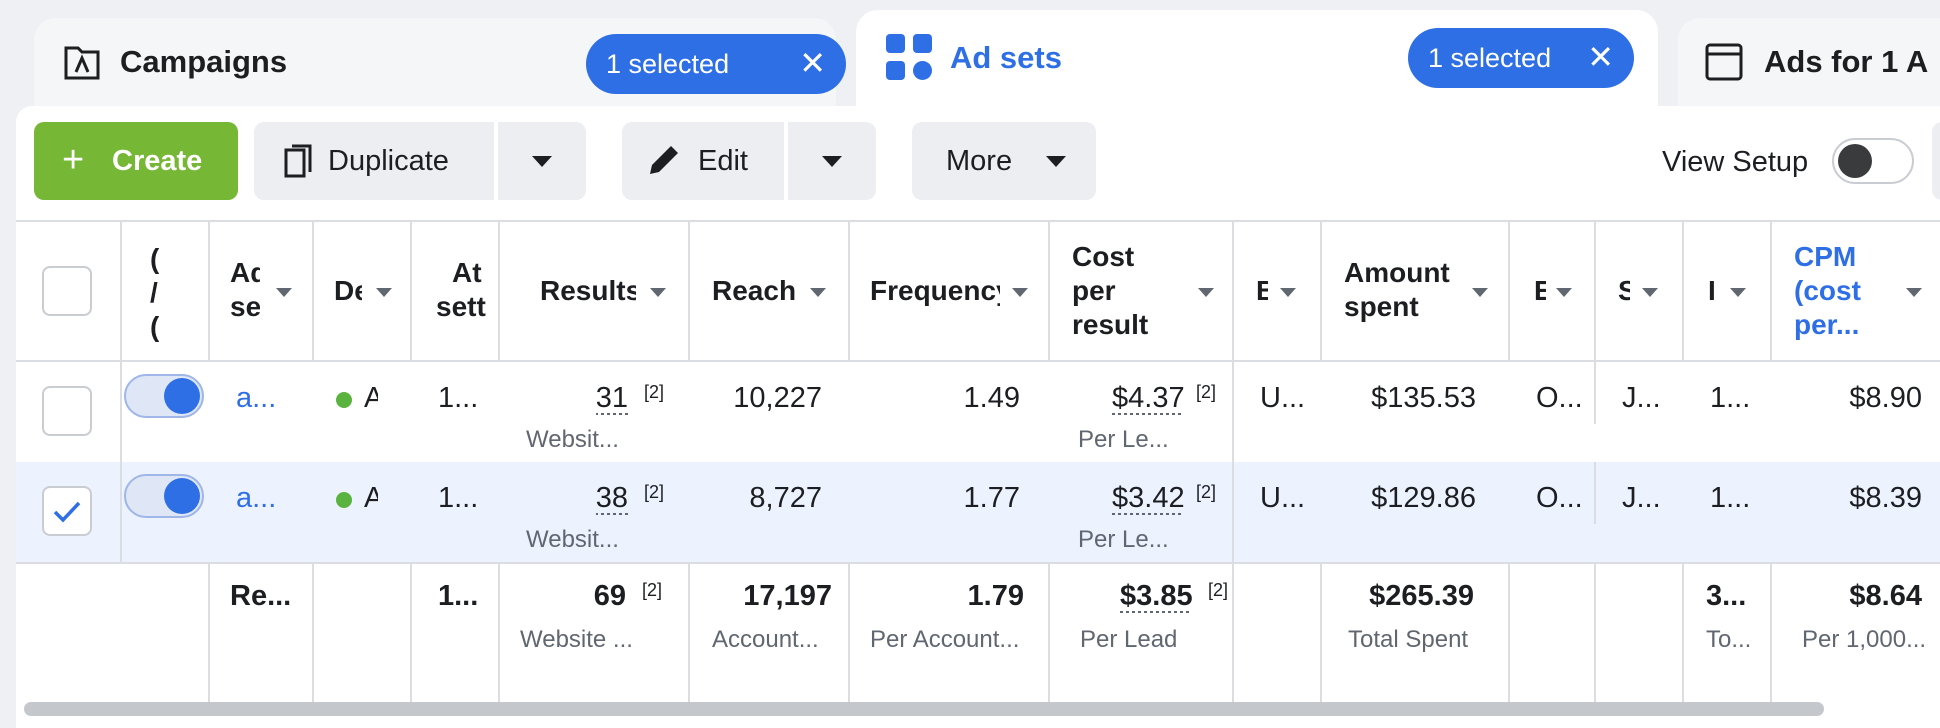 The width and height of the screenshot is (1940, 728). Describe the element at coordinates (1421, 596) in the screenshot. I see `totals-amount-spent: $265.39` at that location.